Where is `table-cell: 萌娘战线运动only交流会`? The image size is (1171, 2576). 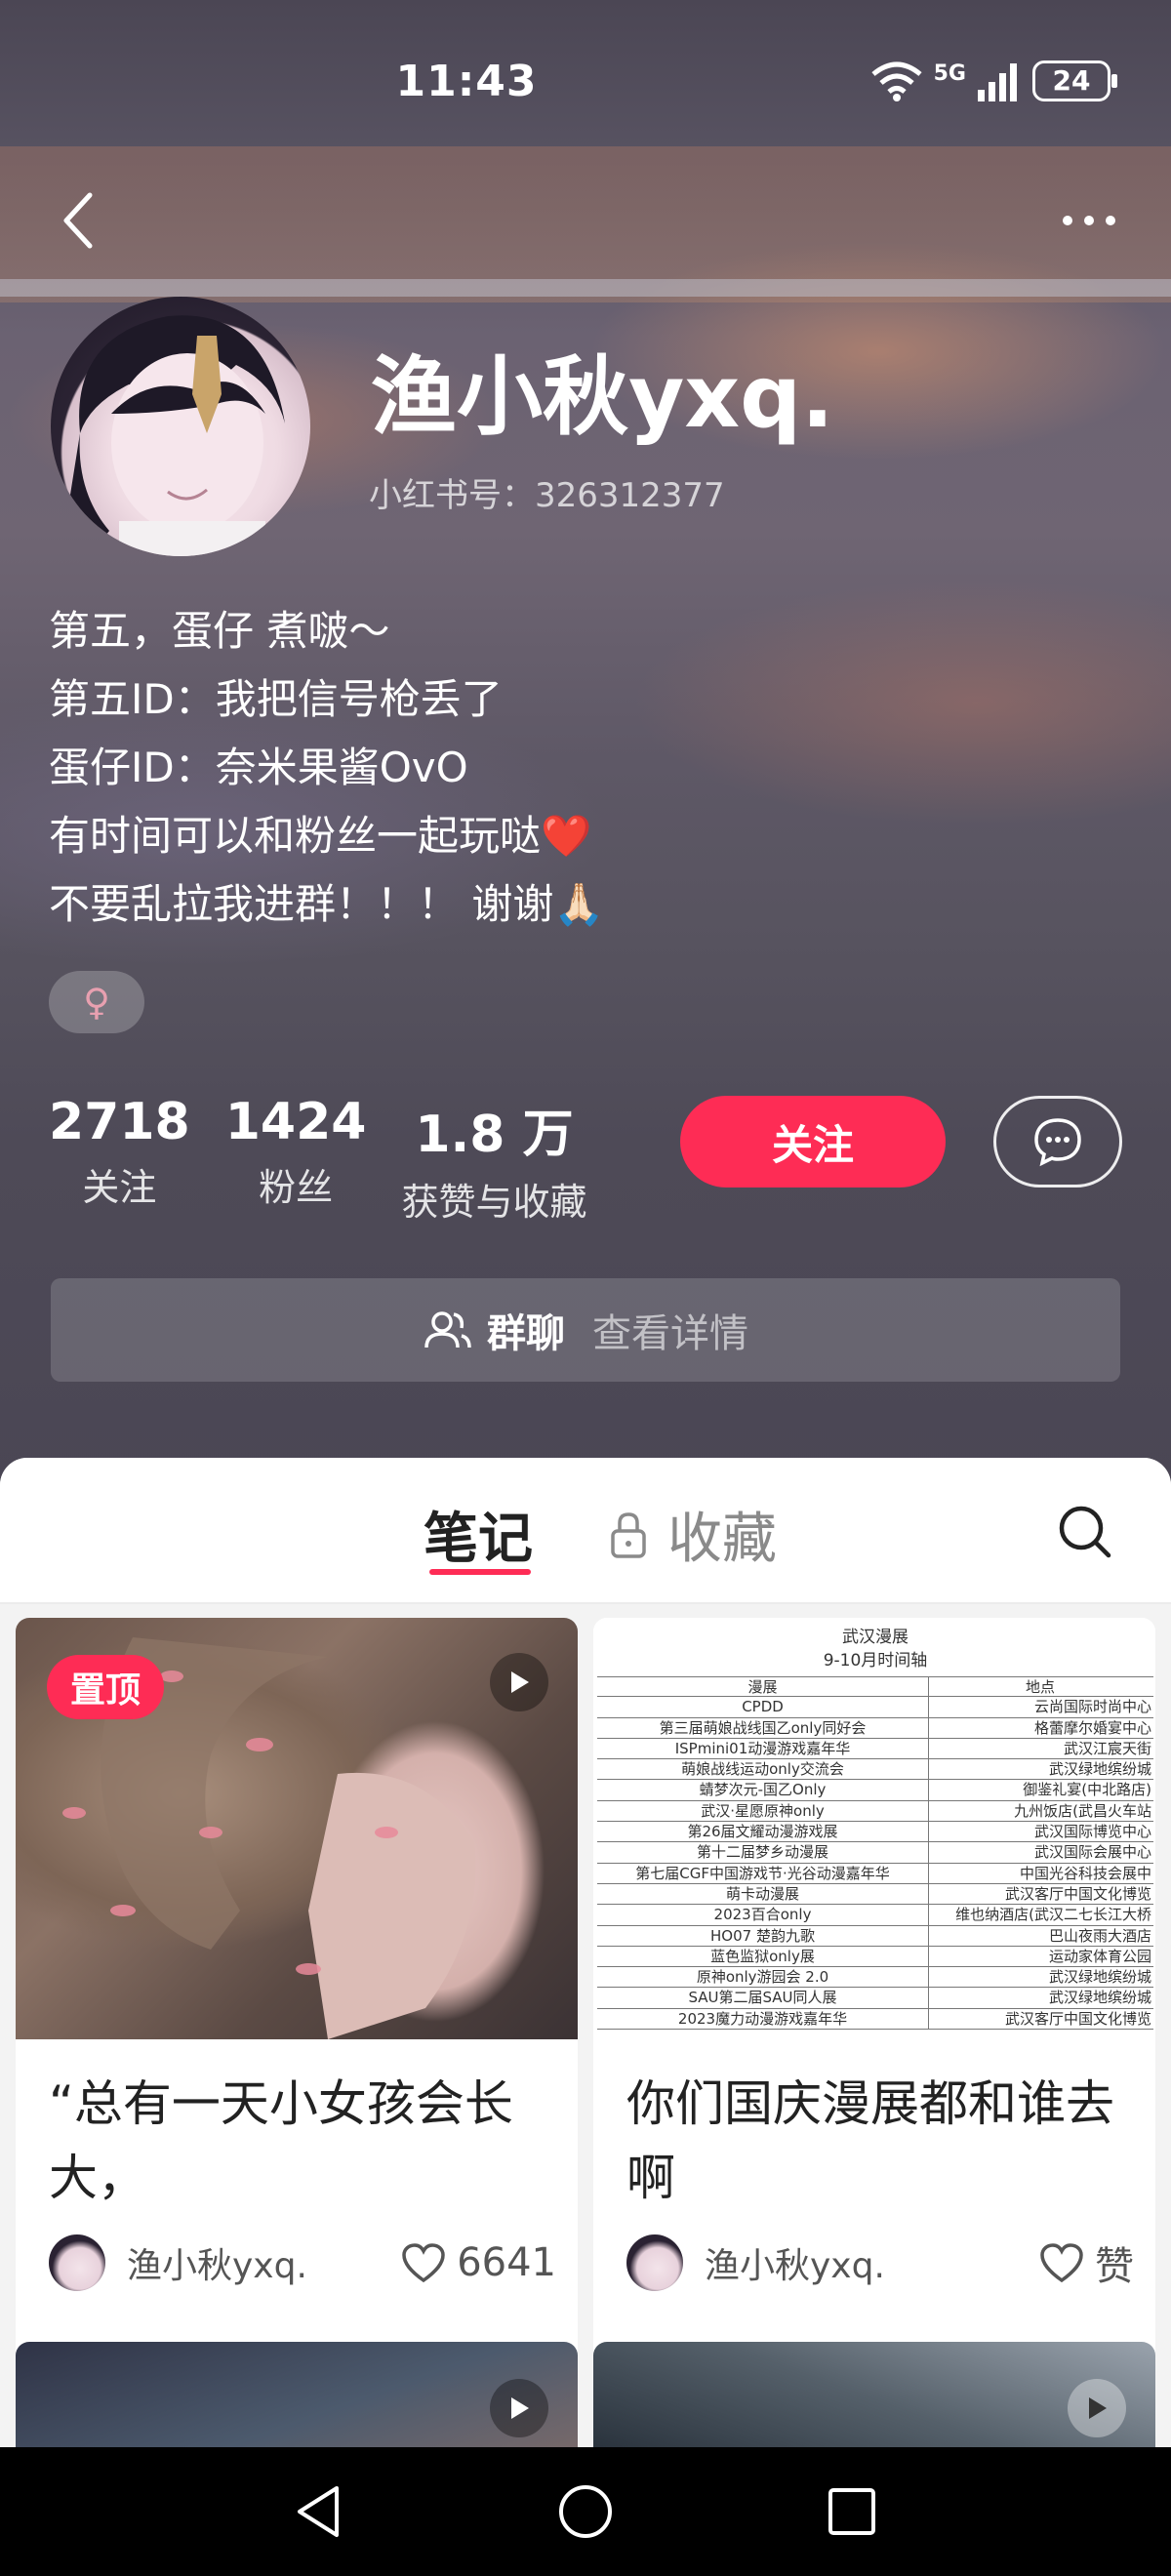
table-cell: 萌娘战线运动only交流会 is located at coordinates (763, 1769).